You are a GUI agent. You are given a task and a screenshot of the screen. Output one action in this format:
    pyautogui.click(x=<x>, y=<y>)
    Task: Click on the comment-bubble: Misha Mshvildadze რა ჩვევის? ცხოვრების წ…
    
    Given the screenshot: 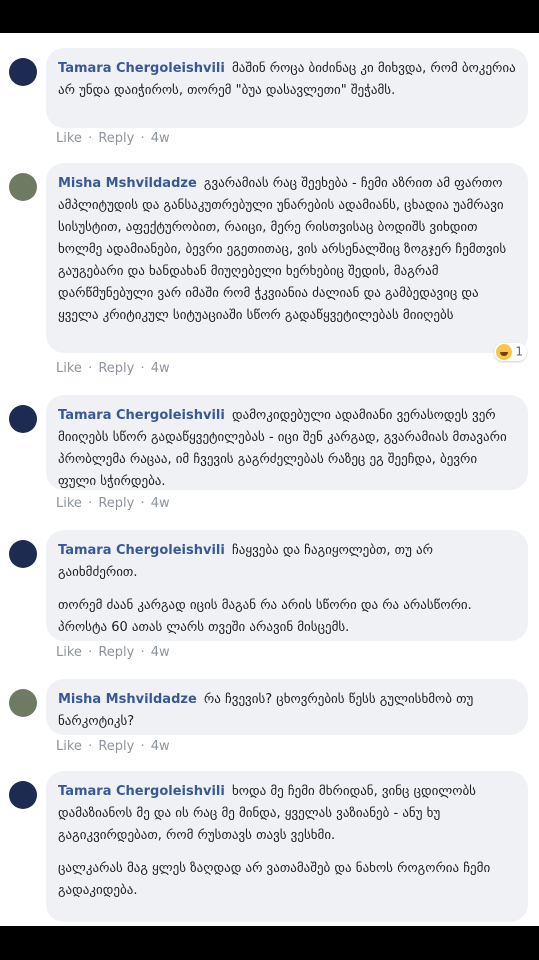 What is the action you would take?
    pyautogui.click(x=287, y=707)
    